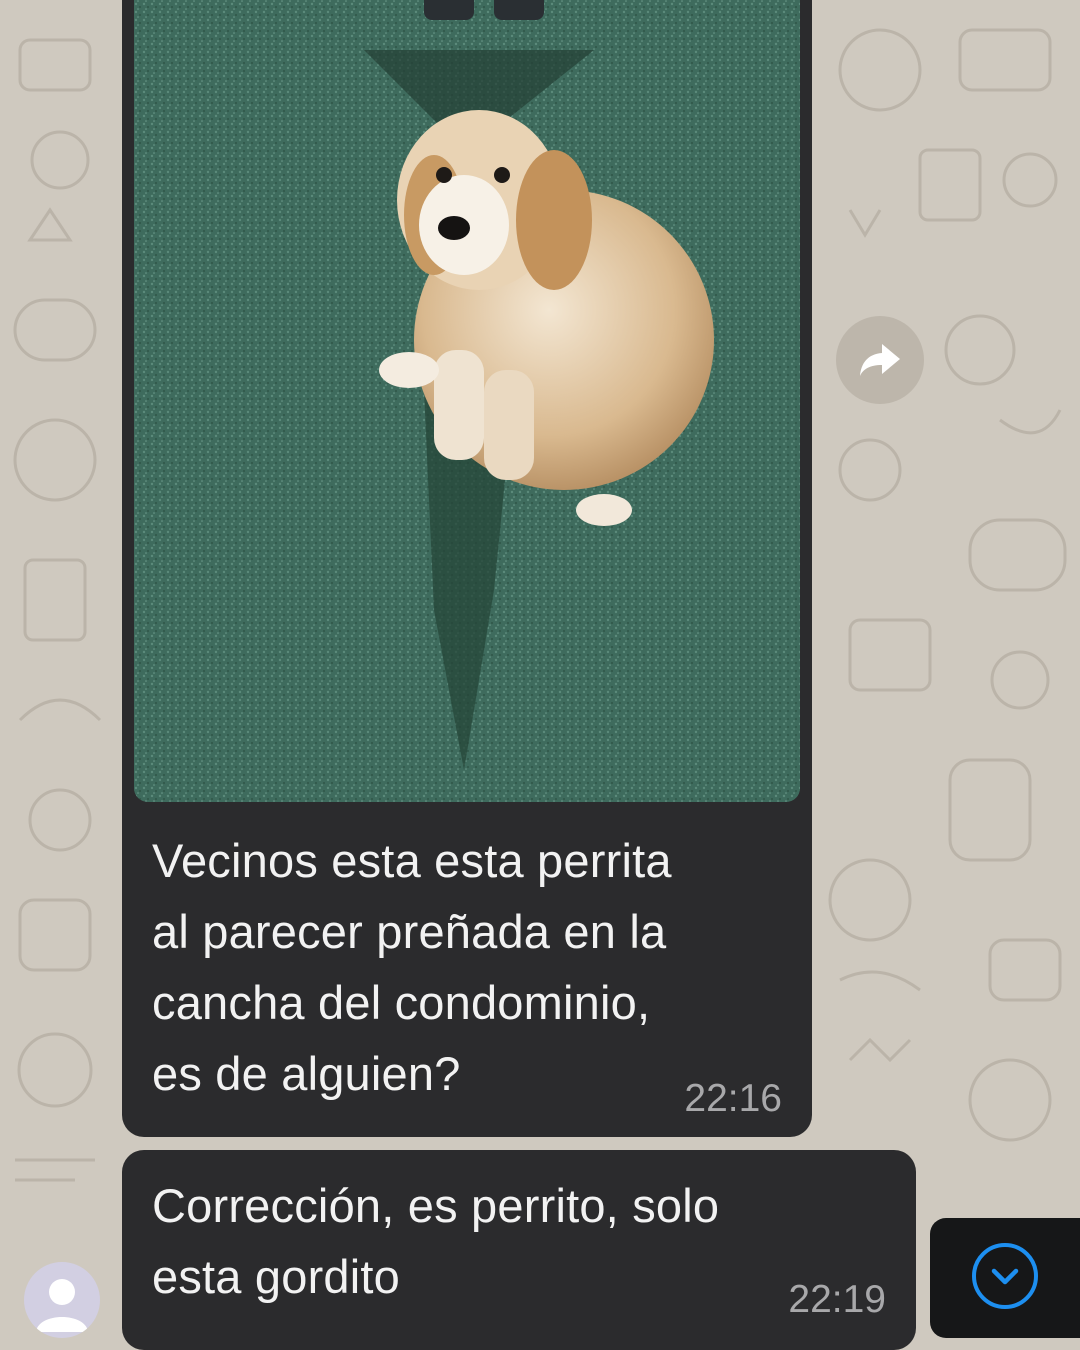 The image size is (1080, 1350). I want to click on message-text-line: Corrección, es perrito, solo, so click(436, 1205).